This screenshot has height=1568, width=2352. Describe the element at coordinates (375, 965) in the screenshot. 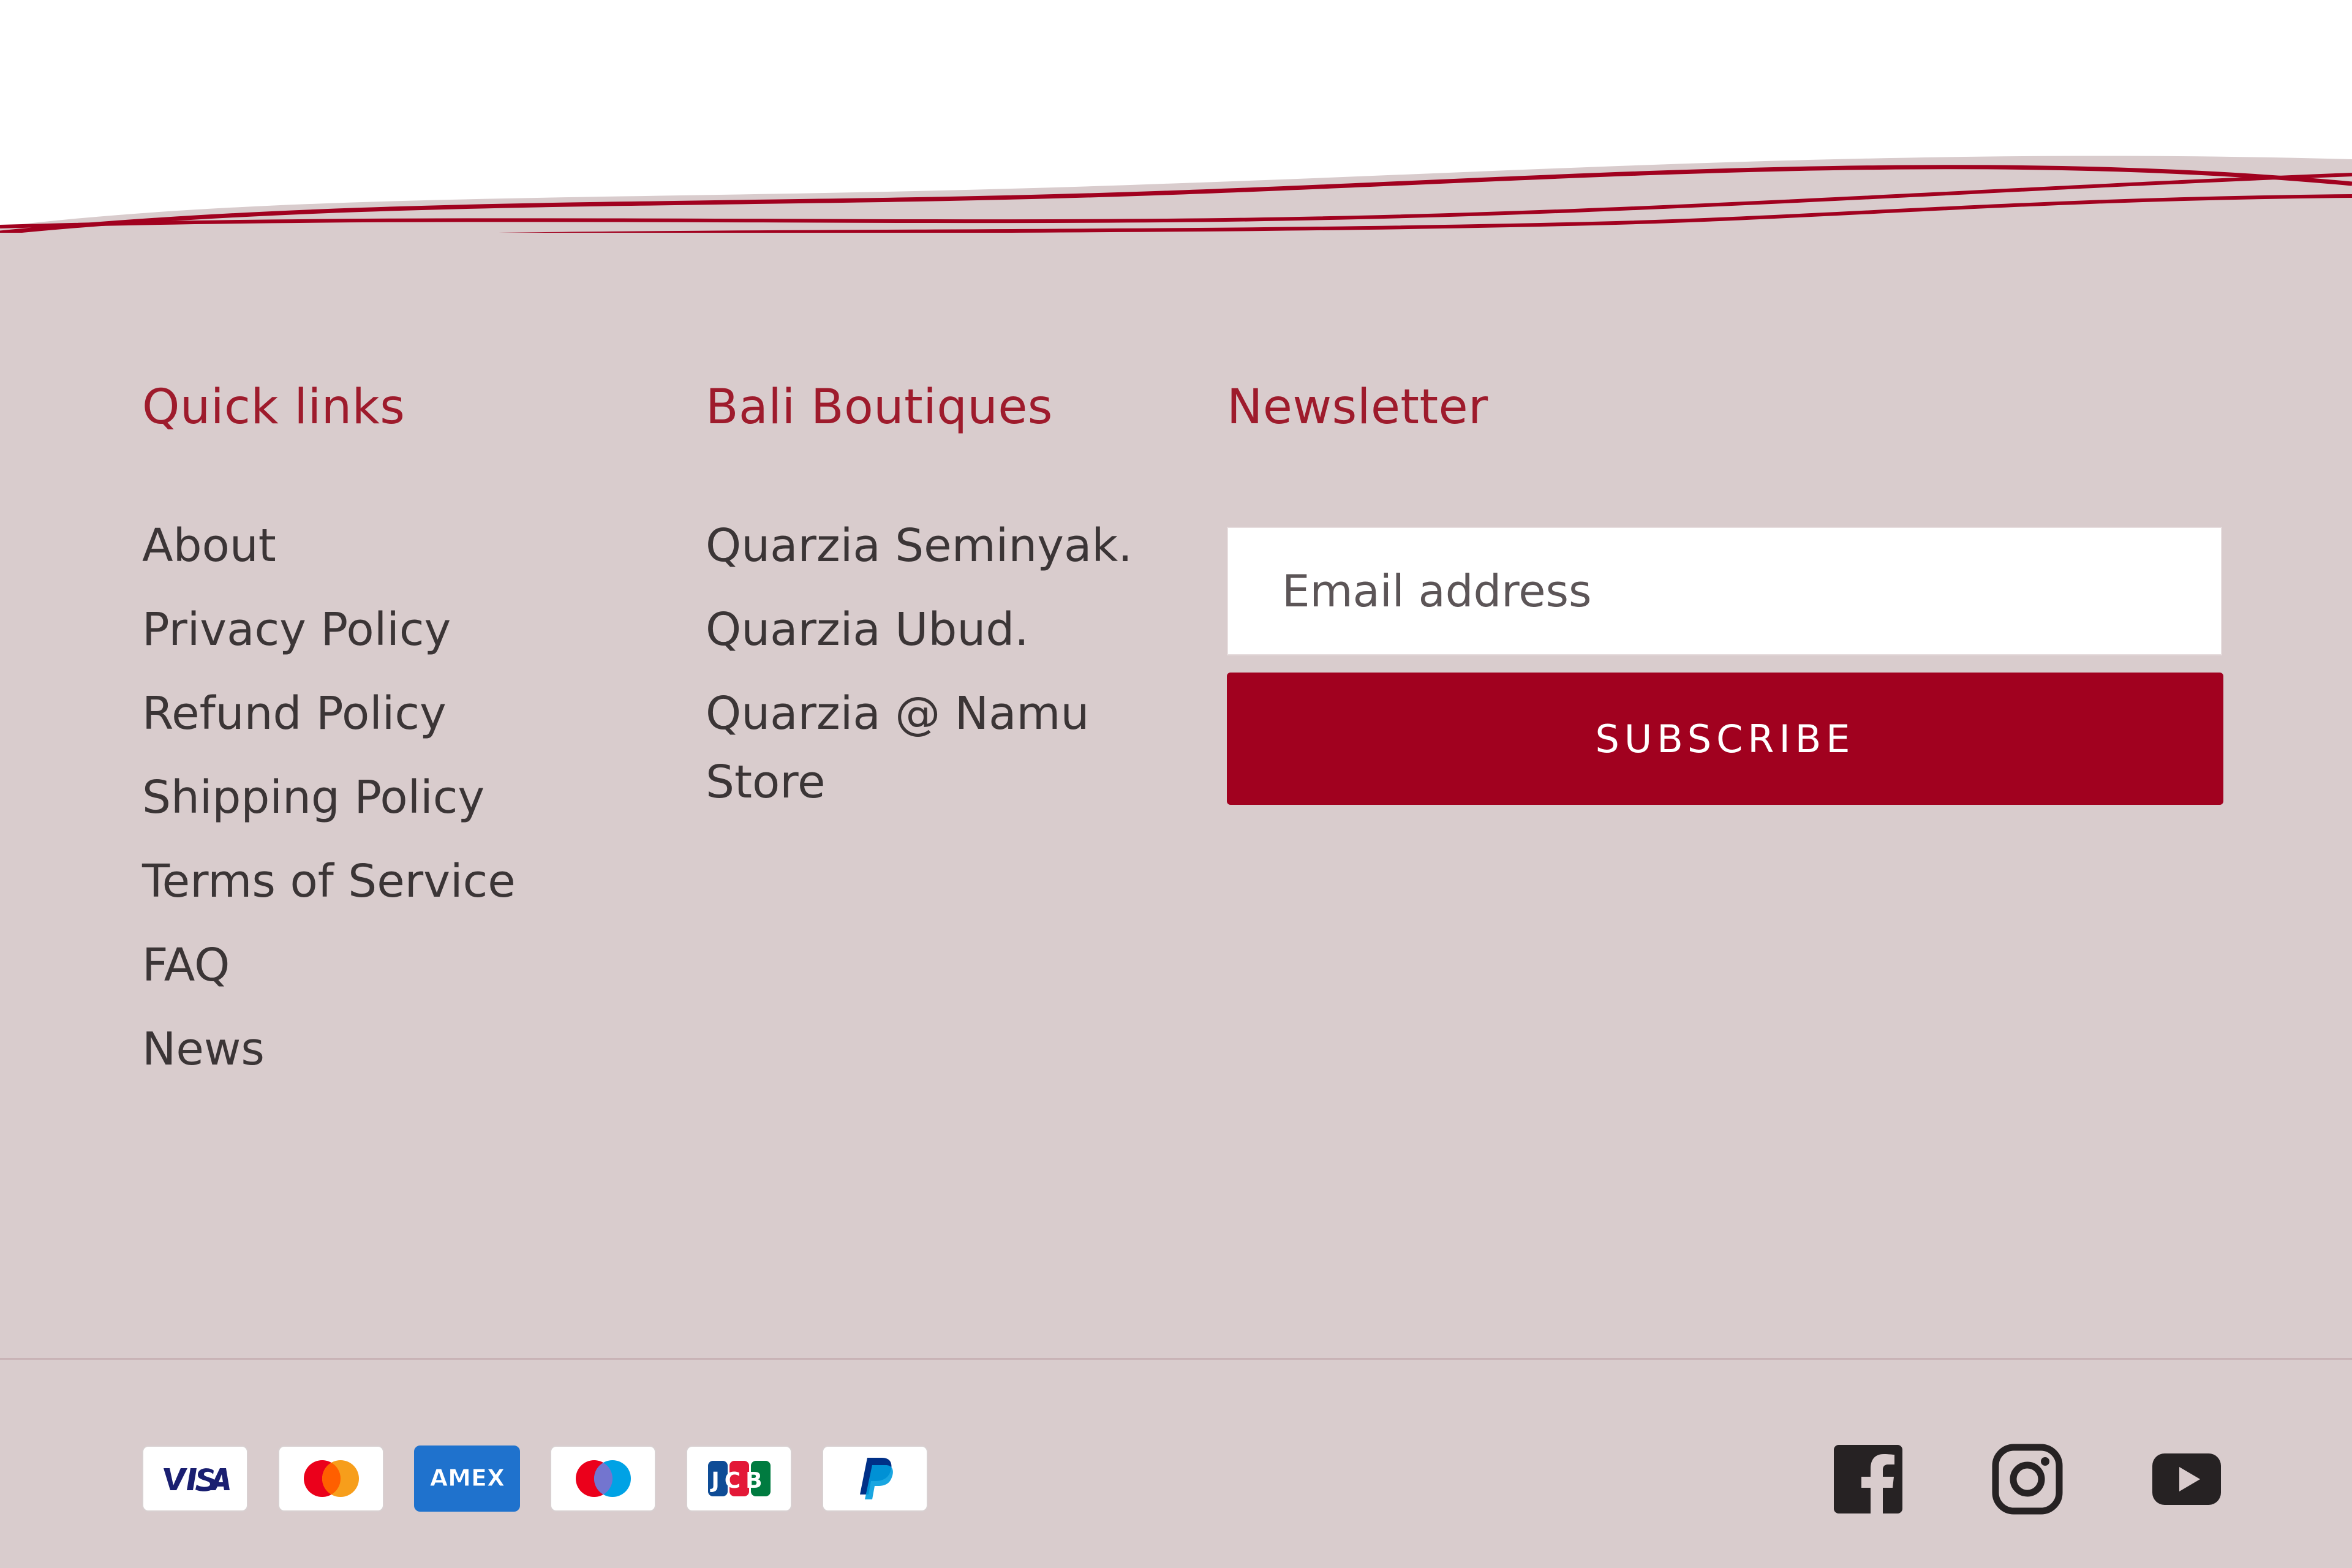

I see `footer-link-faq: FAQ` at that location.